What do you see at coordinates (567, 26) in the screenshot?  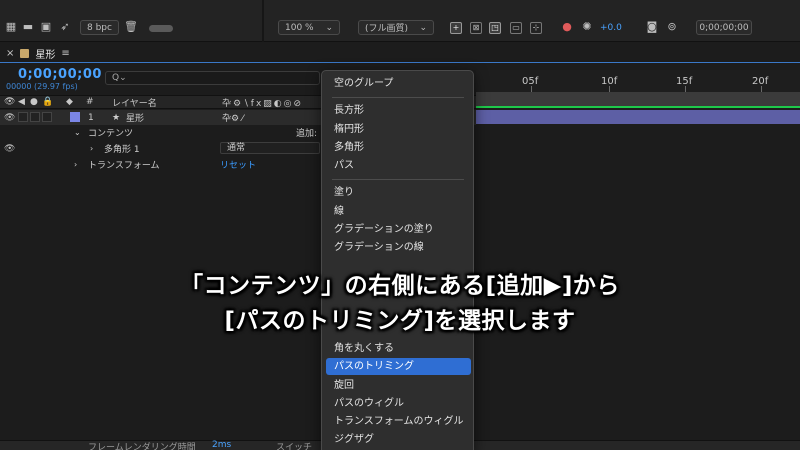 I see `color-channels-icon: ●` at bounding box center [567, 26].